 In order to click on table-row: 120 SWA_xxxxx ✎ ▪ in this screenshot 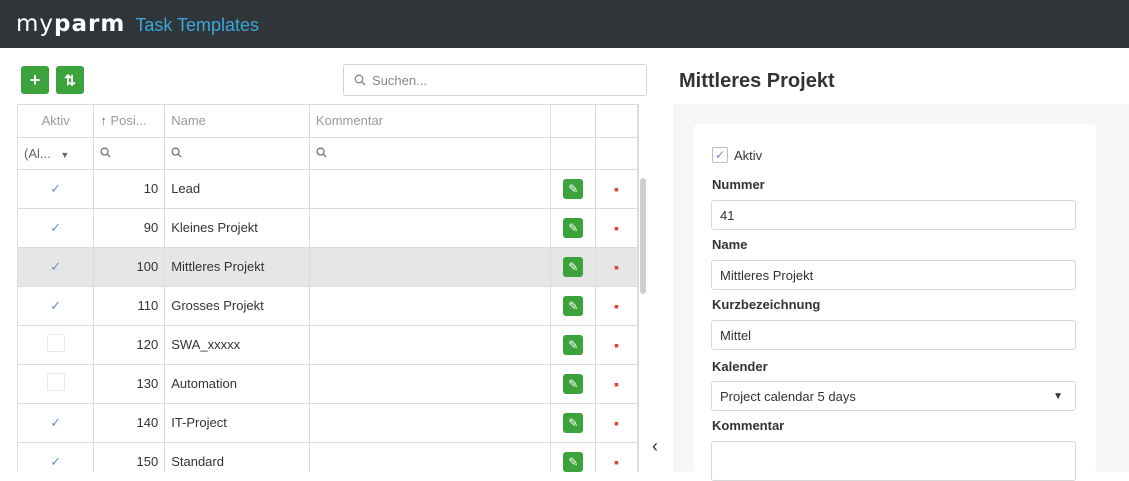, I will do `click(328, 345)`.